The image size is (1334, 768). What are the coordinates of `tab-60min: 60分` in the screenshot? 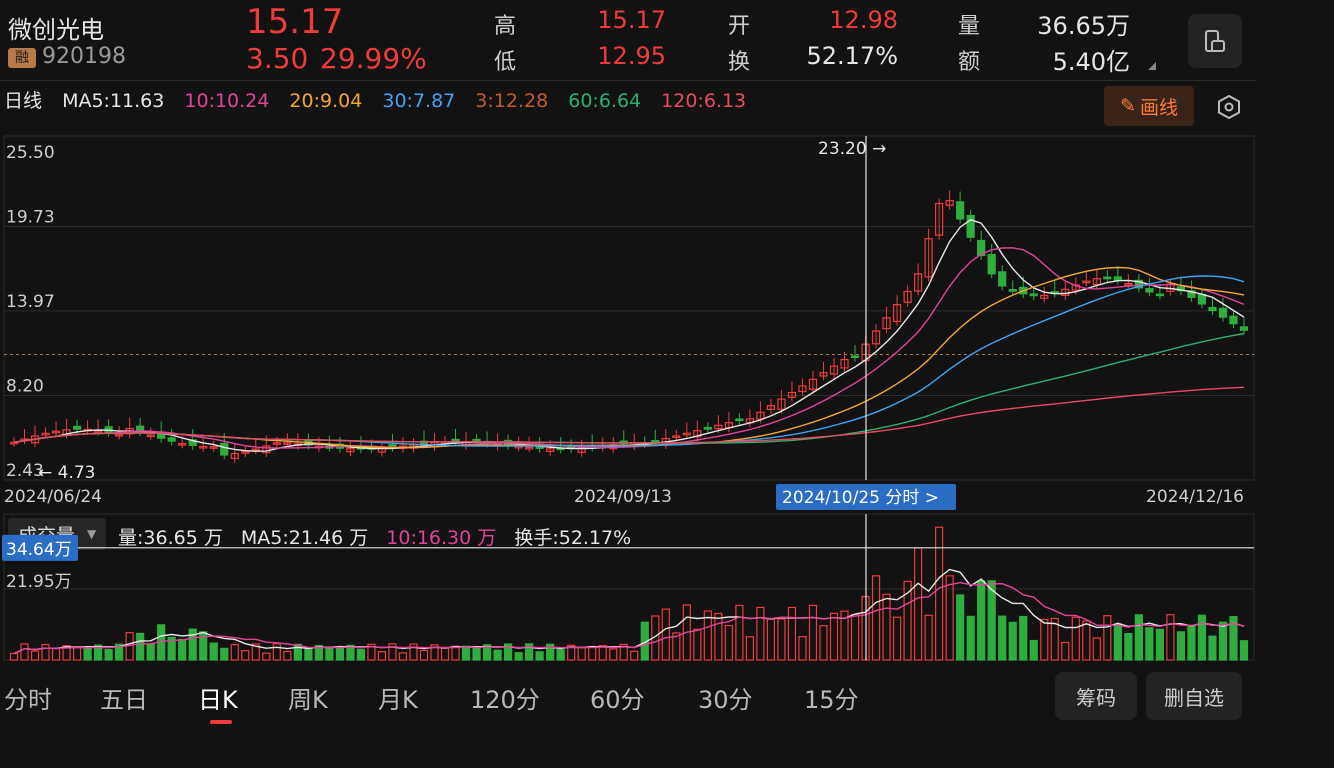 It's located at (617, 697).